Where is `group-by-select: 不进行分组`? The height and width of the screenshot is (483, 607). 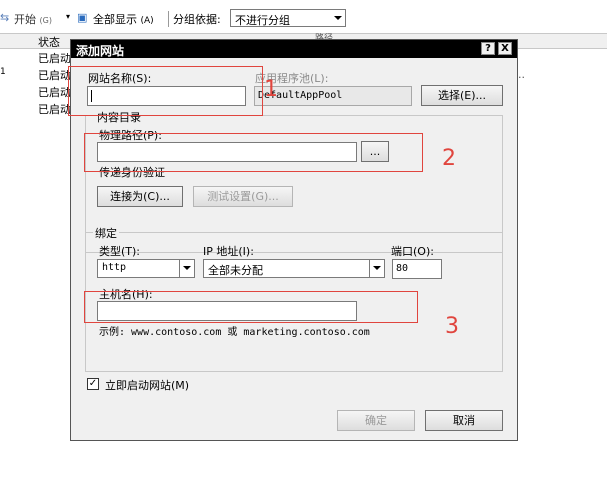 group-by-select: 不进行分组 is located at coordinates (288, 18).